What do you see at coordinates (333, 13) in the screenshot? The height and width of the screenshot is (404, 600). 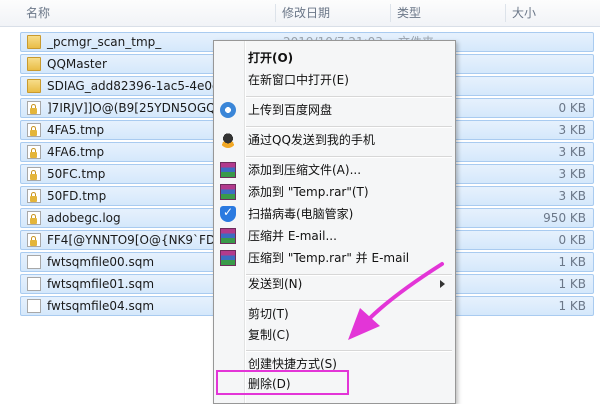 I see `column-header-date: 修改日期` at bounding box center [333, 13].